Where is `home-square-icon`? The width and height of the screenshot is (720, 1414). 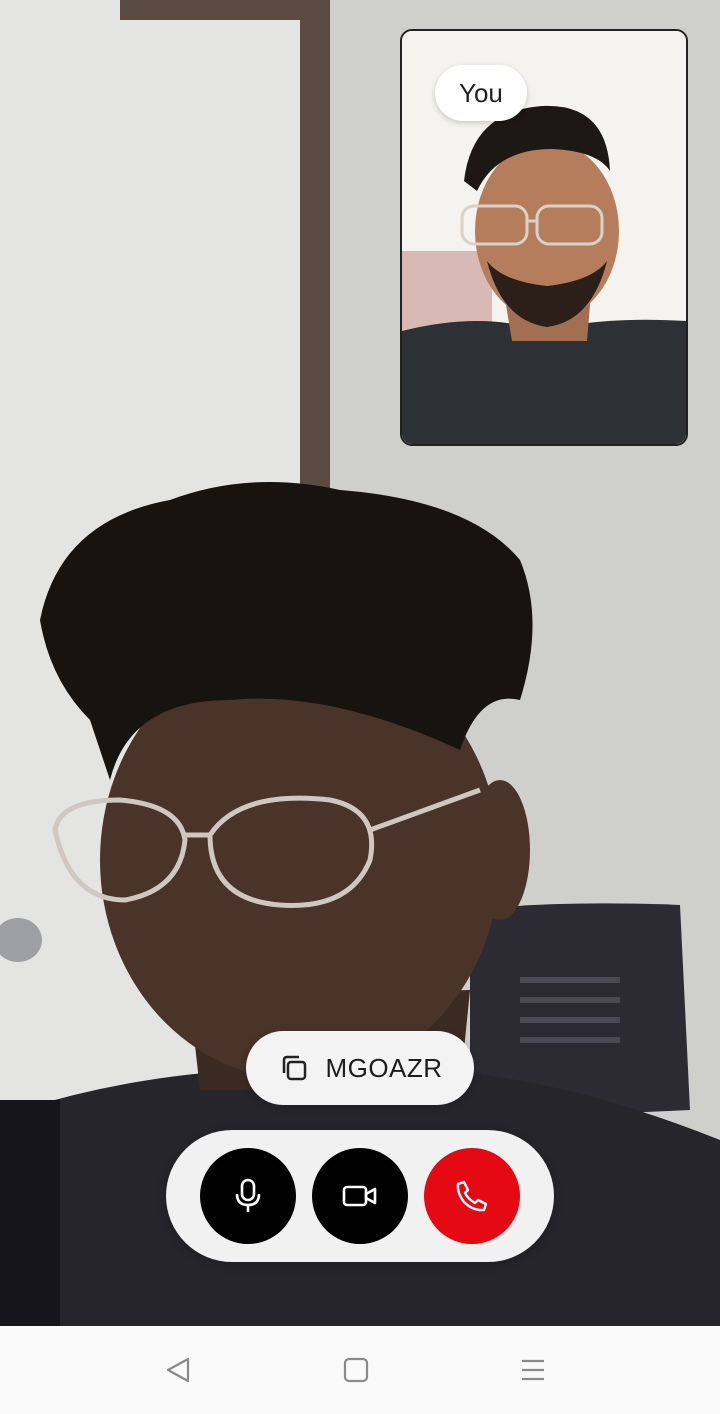 home-square-icon is located at coordinates (356, 1370).